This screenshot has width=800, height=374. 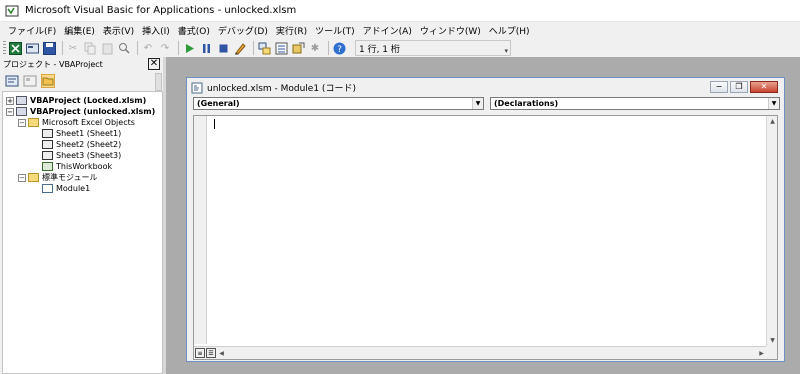 I want to click on menu-window: ウィンドウ(W), so click(x=450, y=30).